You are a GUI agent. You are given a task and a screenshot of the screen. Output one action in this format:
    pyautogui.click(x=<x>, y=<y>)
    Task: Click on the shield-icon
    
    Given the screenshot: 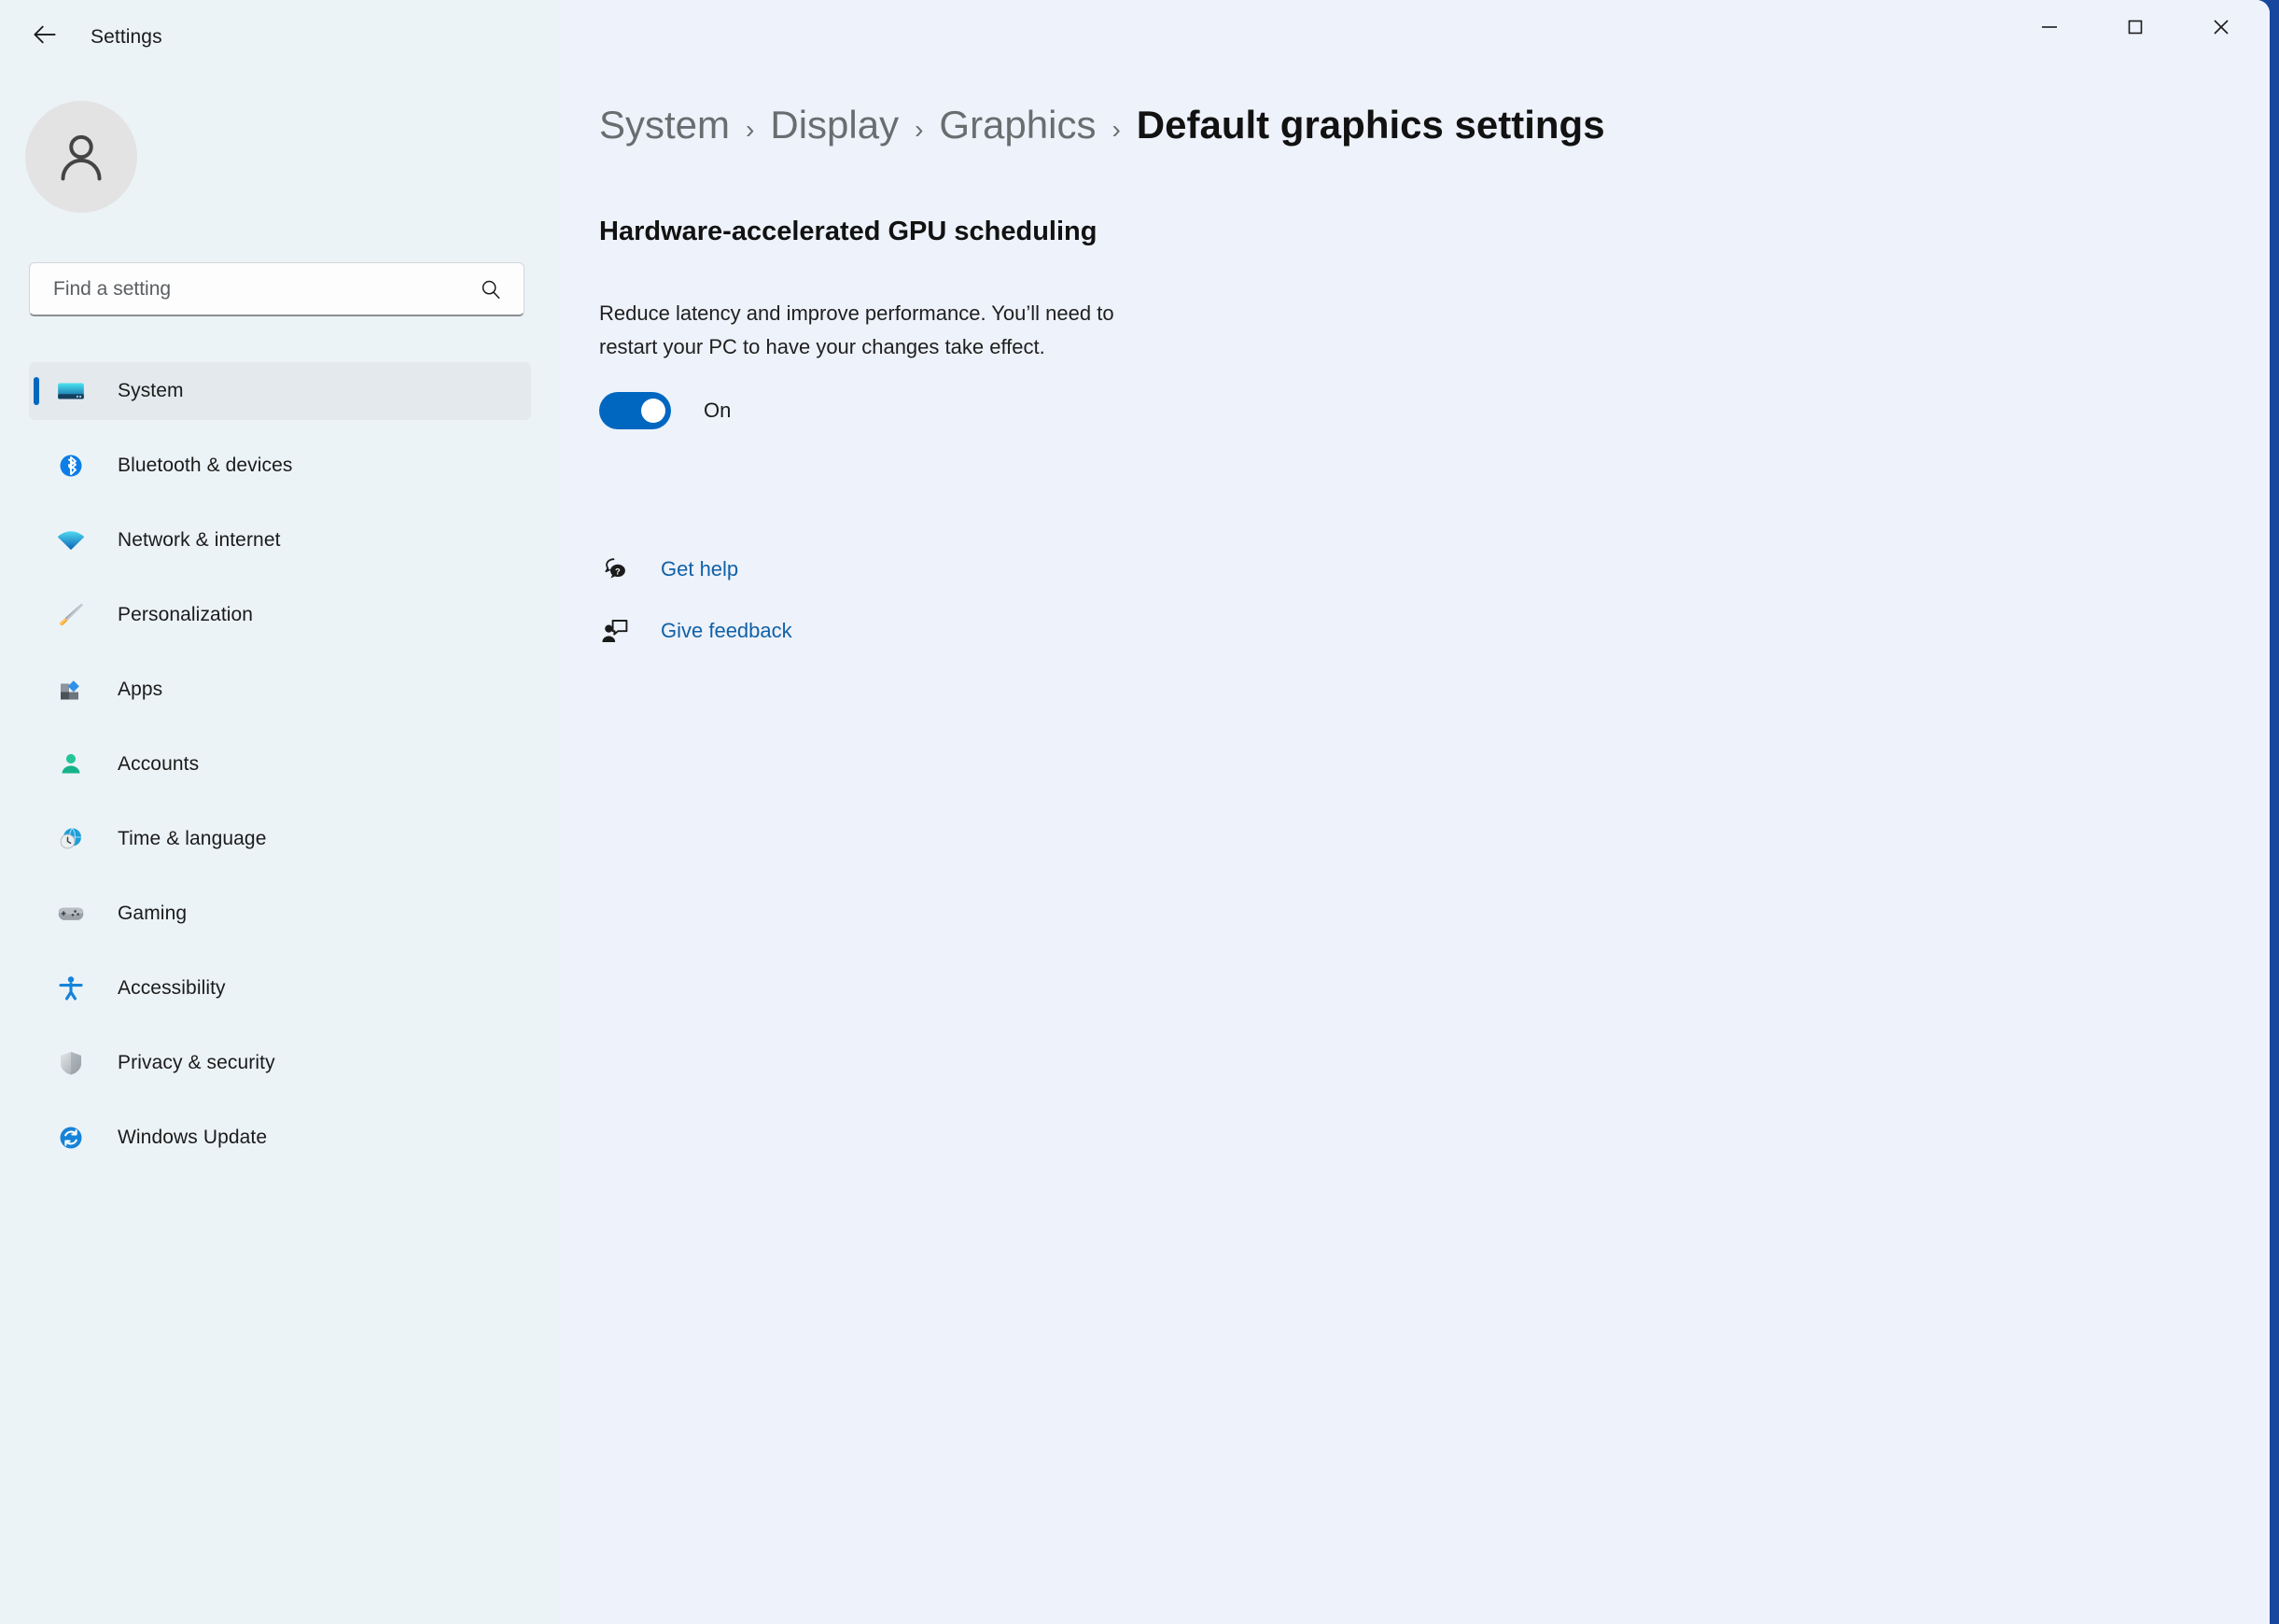 What is the action you would take?
    pyautogui.click(x=71, y=1063)
    